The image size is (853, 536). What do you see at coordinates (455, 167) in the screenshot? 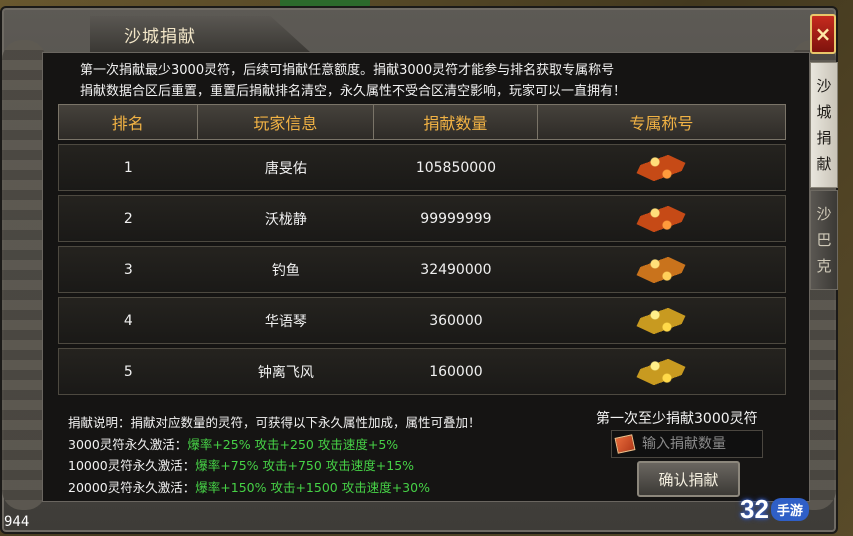
I see `amount-cell: 105850000` at bounding box center [455, 167].